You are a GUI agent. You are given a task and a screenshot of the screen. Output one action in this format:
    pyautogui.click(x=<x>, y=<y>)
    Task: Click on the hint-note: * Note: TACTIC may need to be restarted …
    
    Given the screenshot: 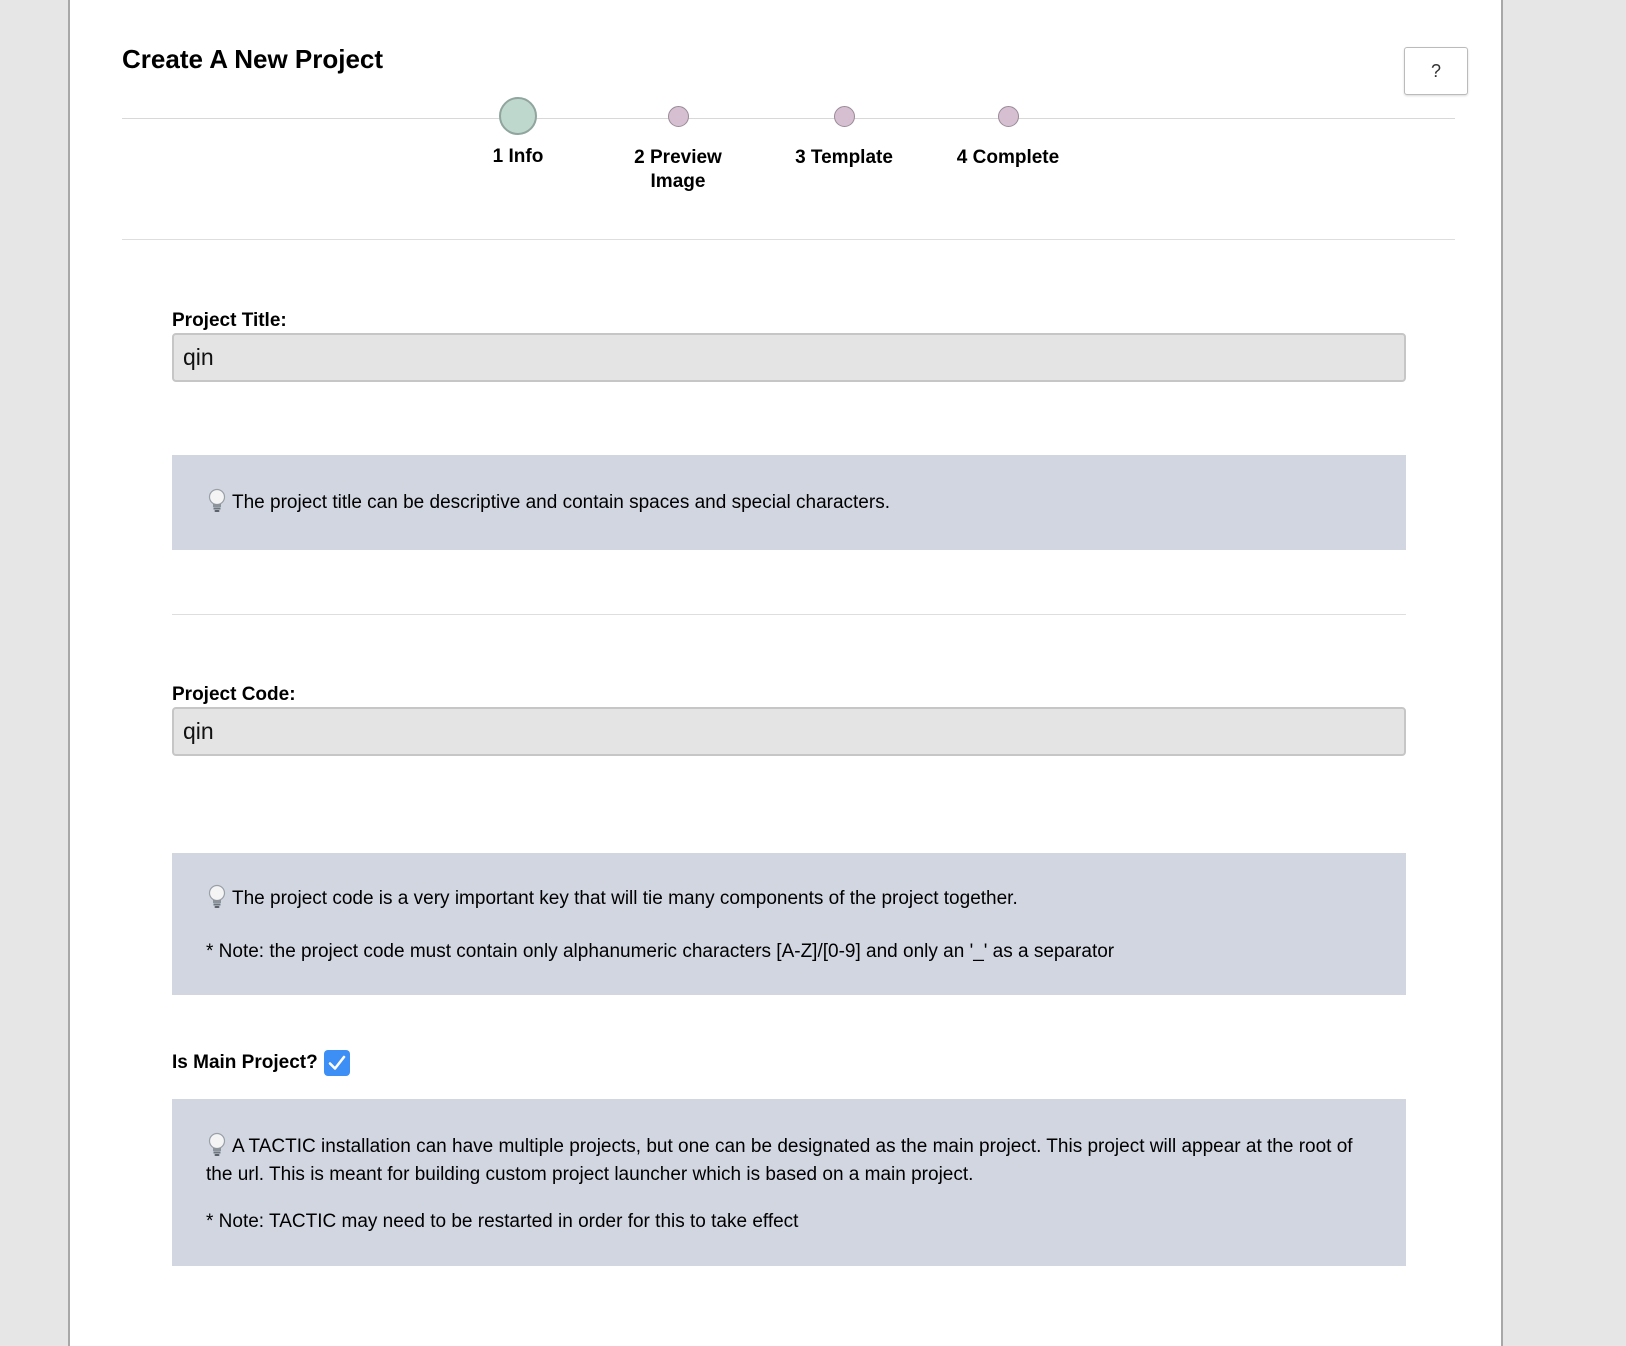 What is the action you would take?
    pyautogui.click(x=502, y=1221)
    